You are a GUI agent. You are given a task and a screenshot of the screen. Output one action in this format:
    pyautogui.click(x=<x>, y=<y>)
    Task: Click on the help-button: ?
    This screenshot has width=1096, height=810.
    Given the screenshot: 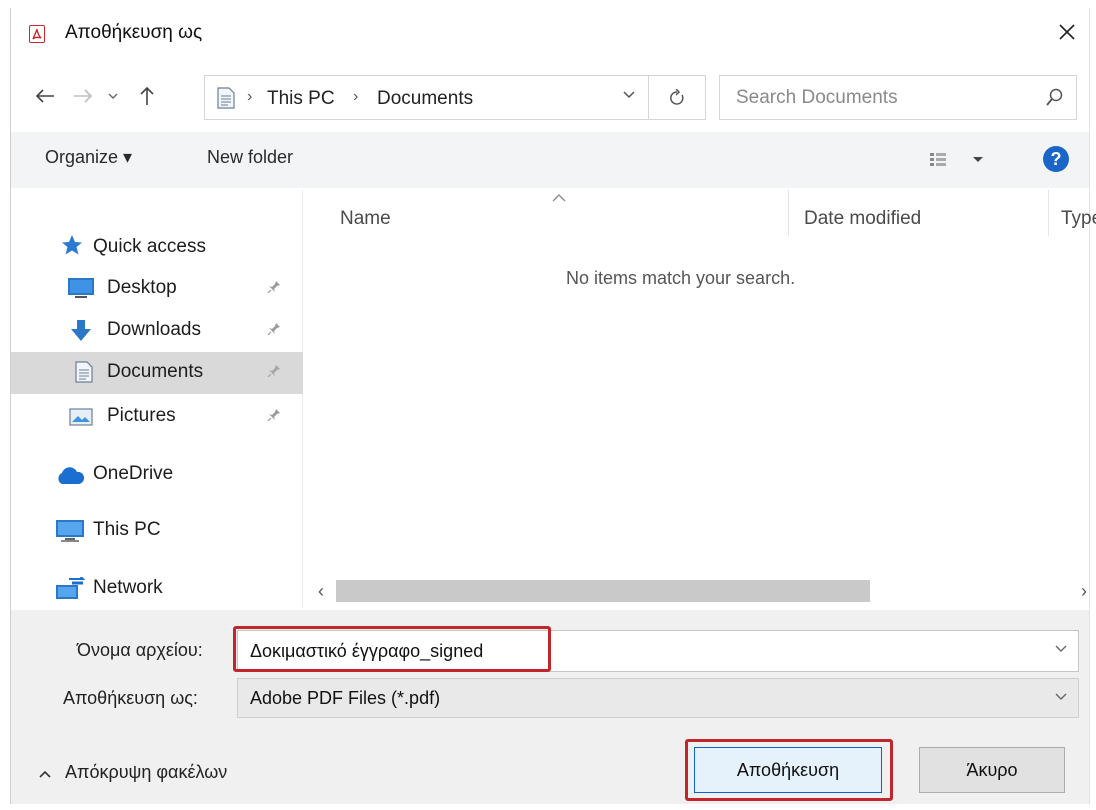 What is the action you would take?
    pyautogui.click(x=1056, y=159)
    